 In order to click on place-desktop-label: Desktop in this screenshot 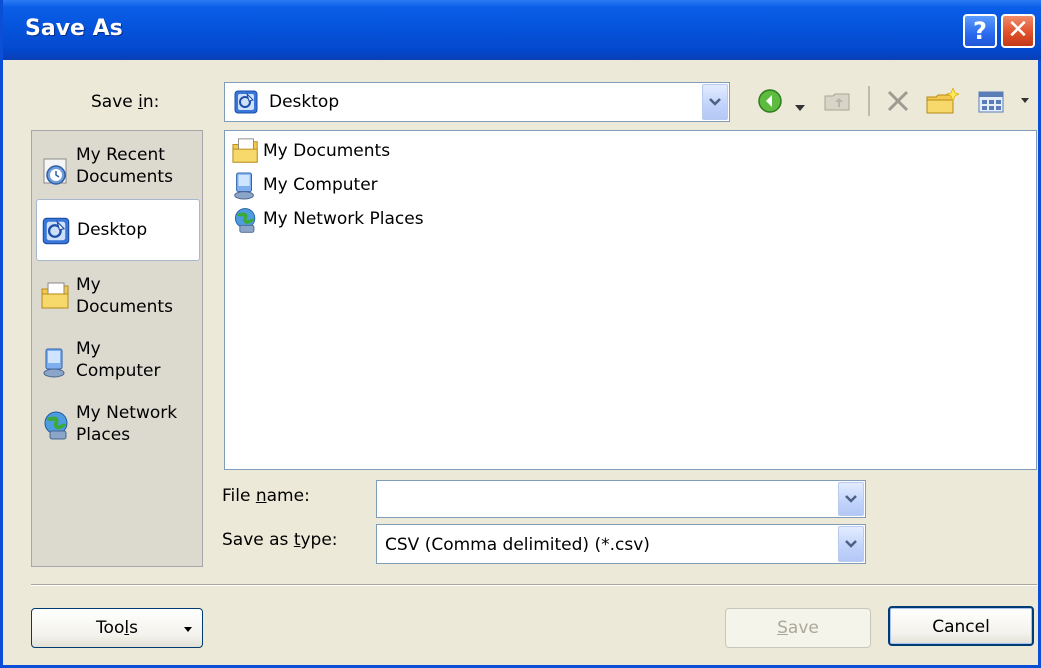, I will do `click(112, 230)`.